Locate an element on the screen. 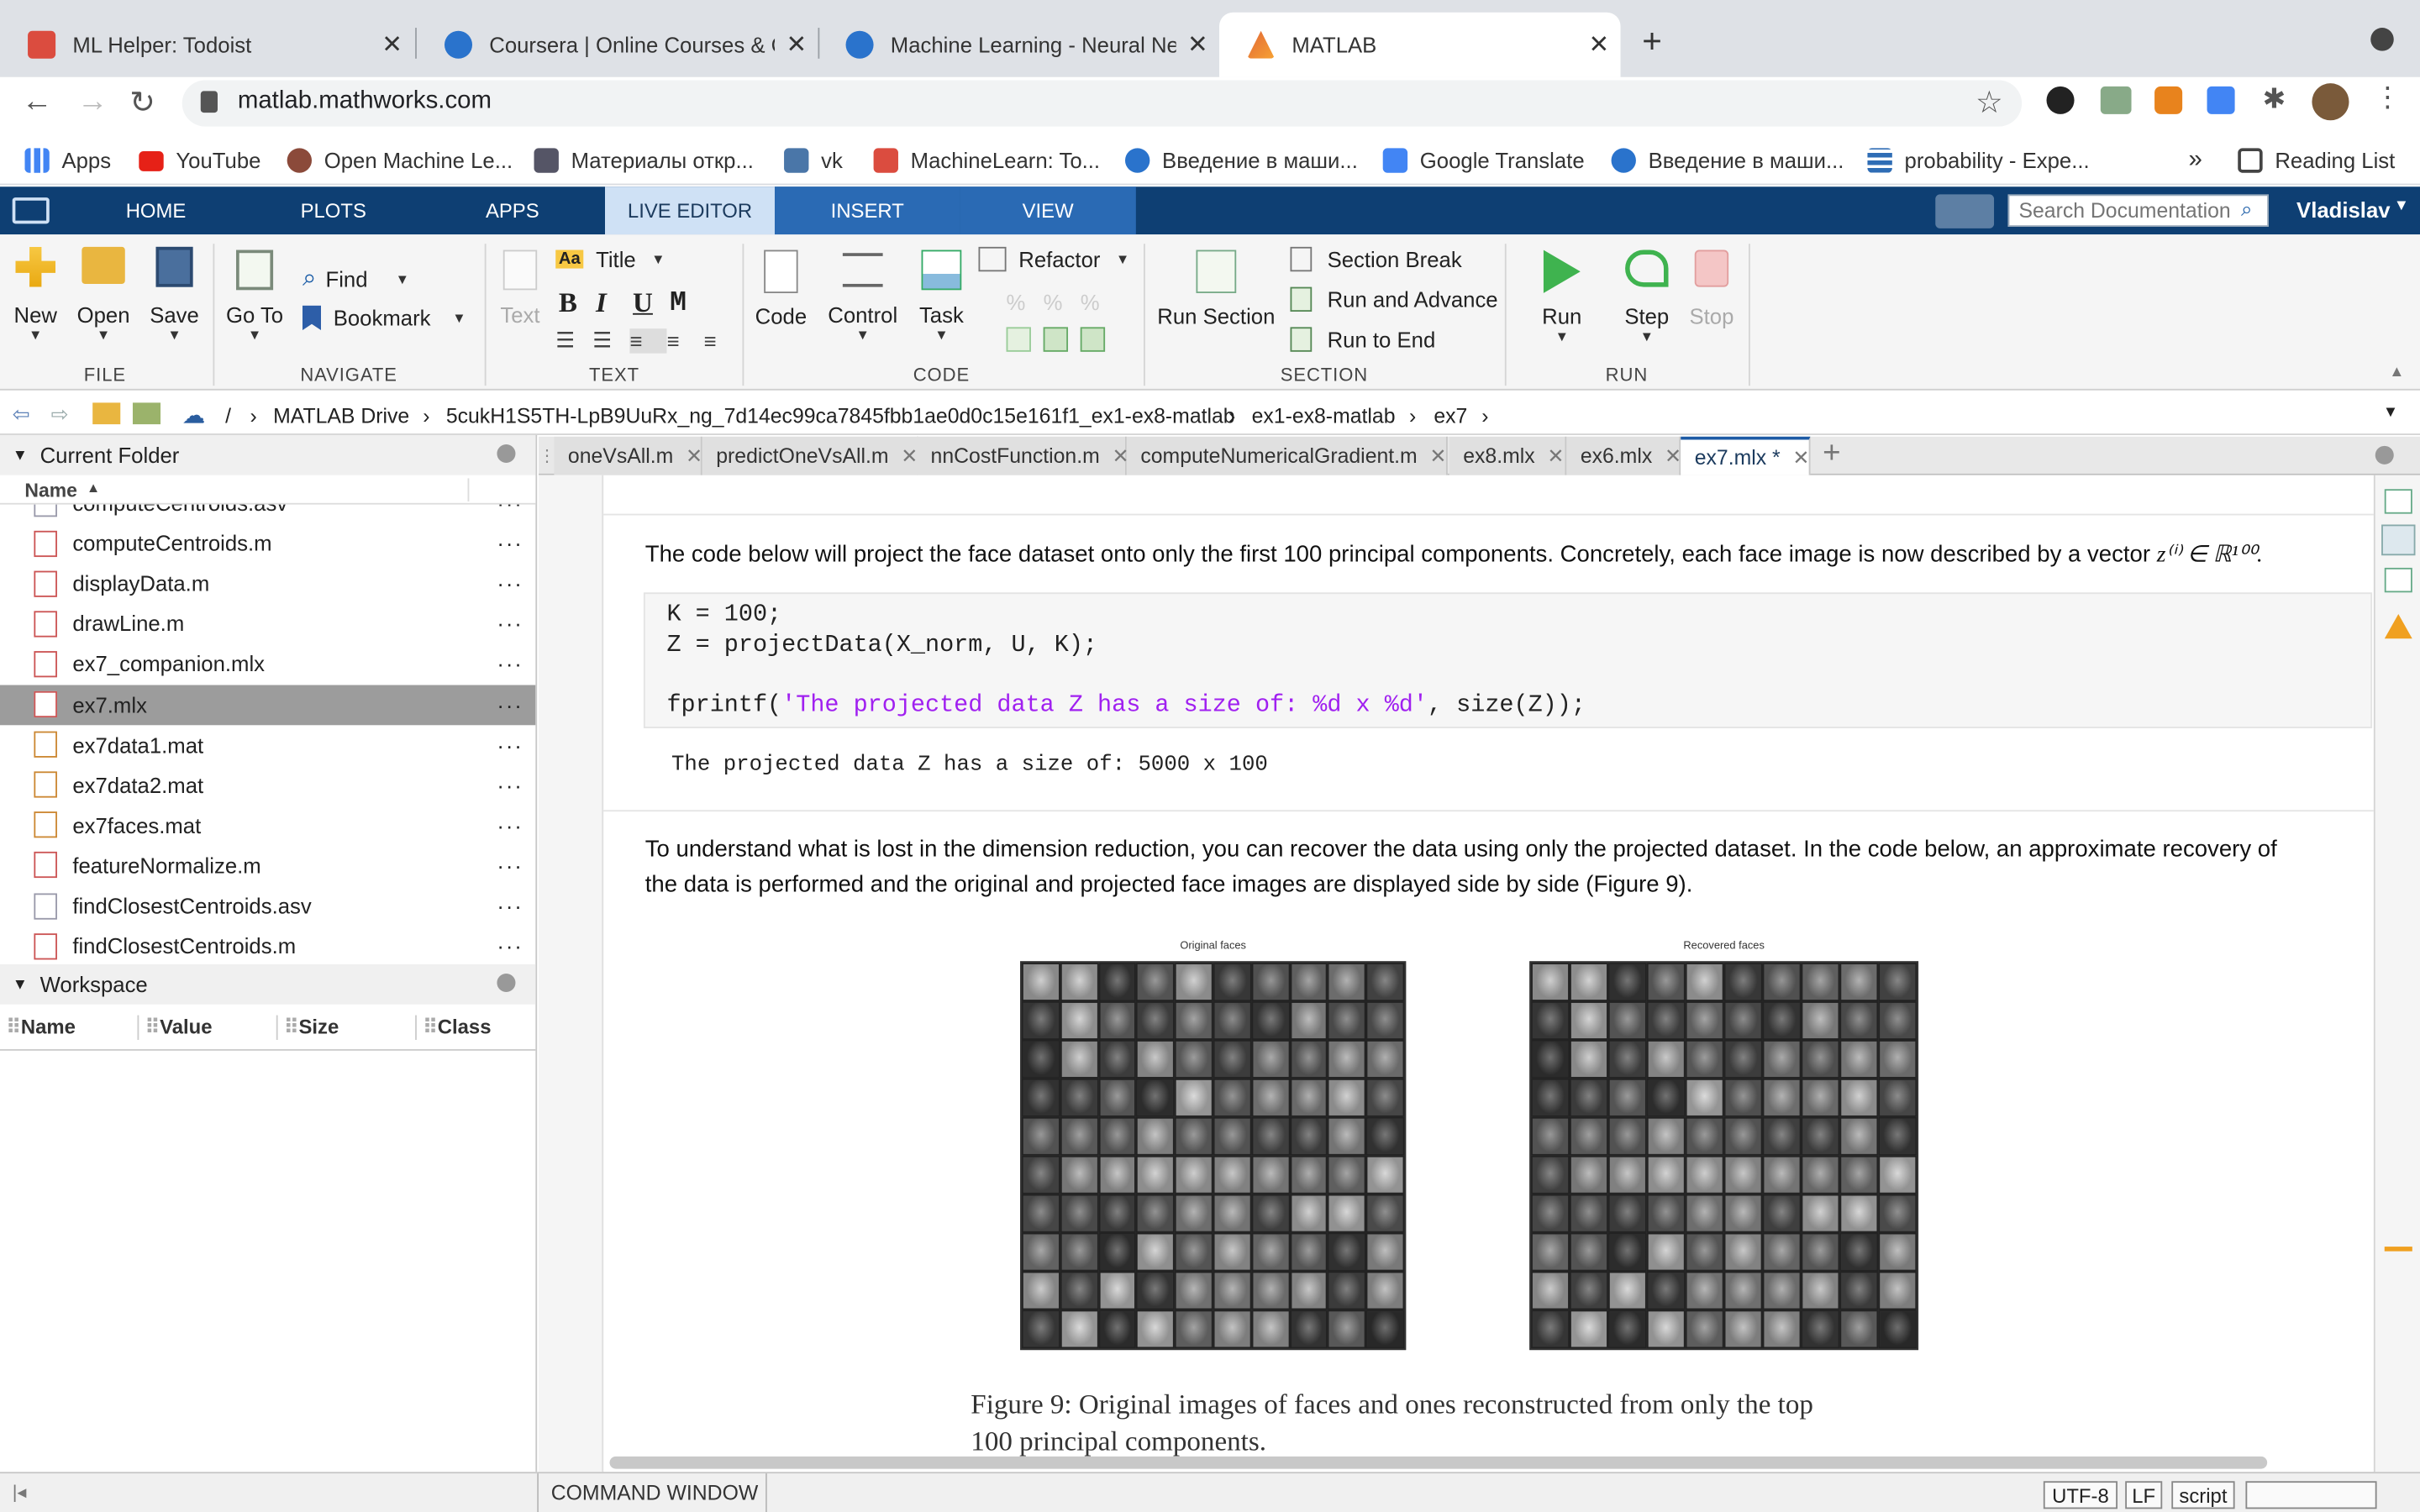 The width and height of the screenshot is (2420, 1512). command-window-tab: COMMAND WINDOW is located at coordinates (655, 1492).